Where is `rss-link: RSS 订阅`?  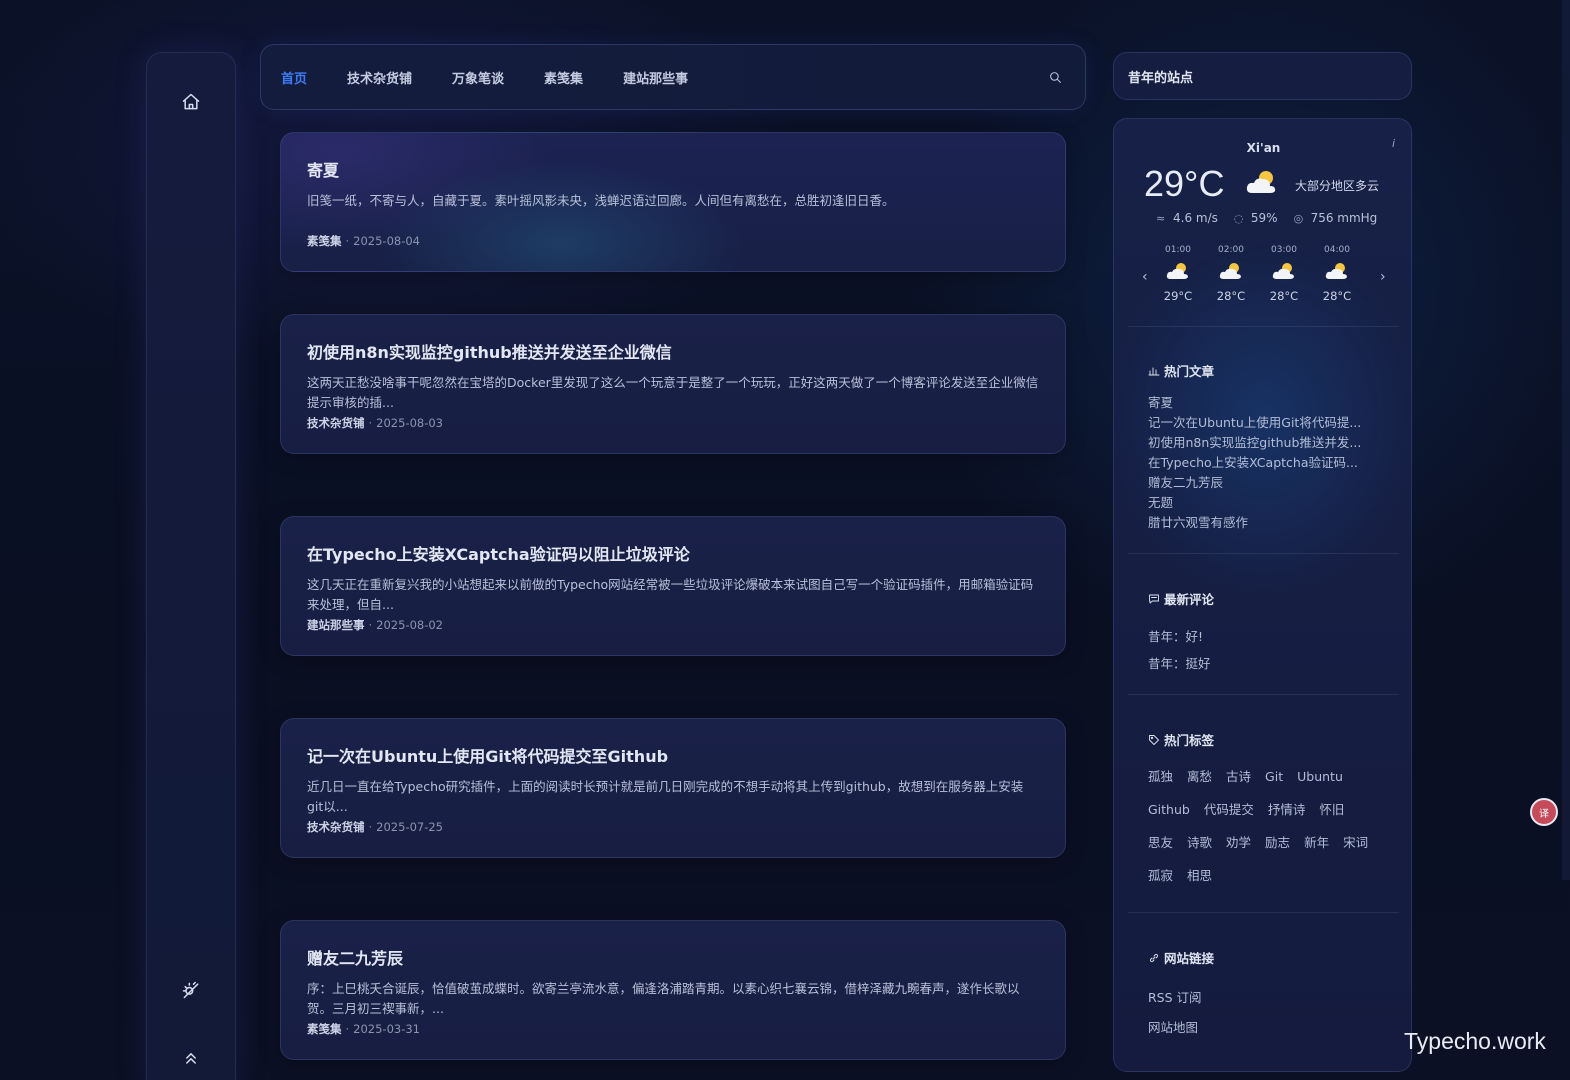
rss-link: RSS 订阅 is located at coordinates (1268, 998).